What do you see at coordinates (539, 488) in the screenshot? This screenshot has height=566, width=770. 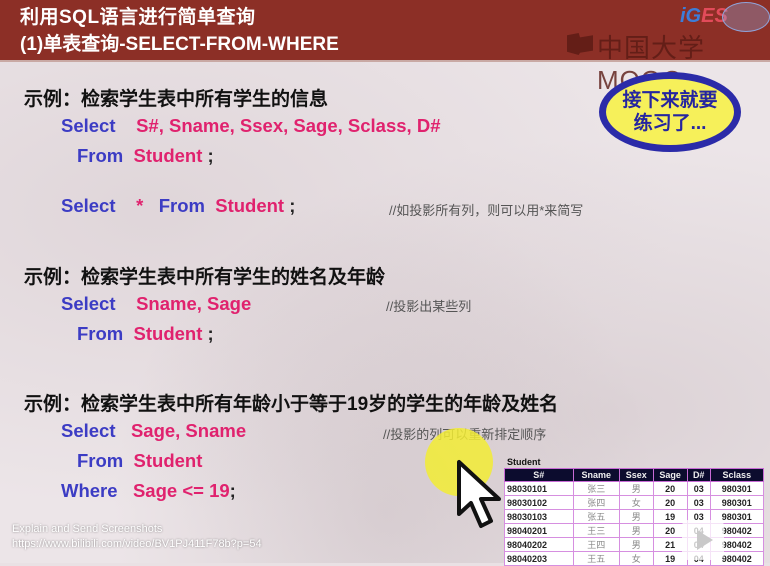 I see `table-cell: 98030101` at bounding box center [539, 488].